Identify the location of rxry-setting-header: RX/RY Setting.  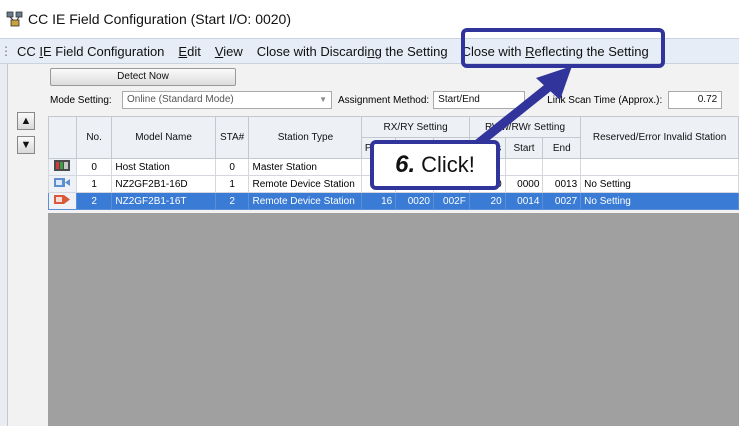
(415, 127).